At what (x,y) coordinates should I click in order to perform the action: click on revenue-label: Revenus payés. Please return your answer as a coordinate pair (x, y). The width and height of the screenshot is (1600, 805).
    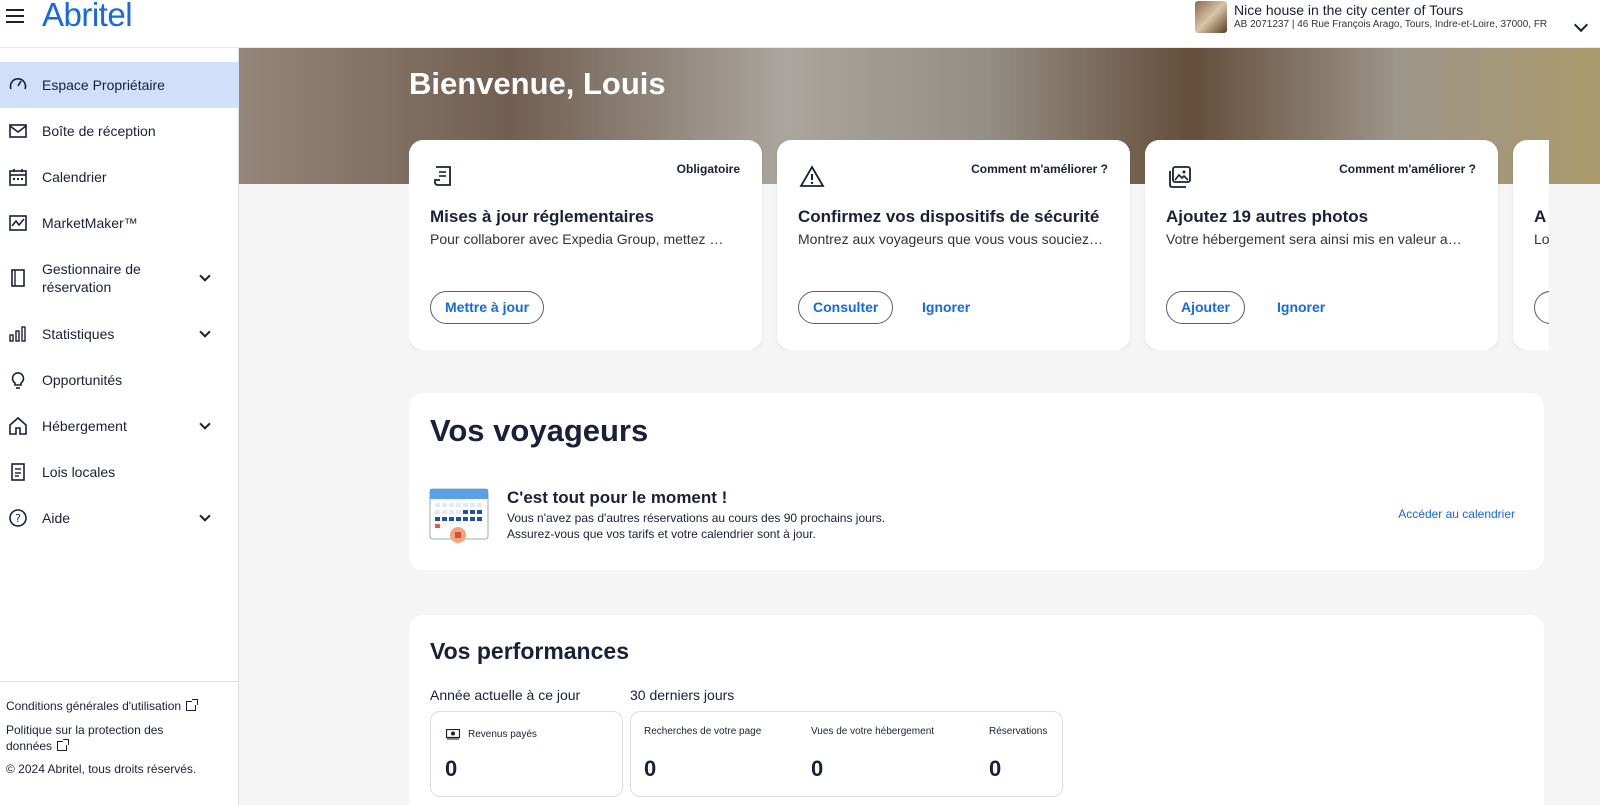
    Looking at the image, I should click on (502, 734).